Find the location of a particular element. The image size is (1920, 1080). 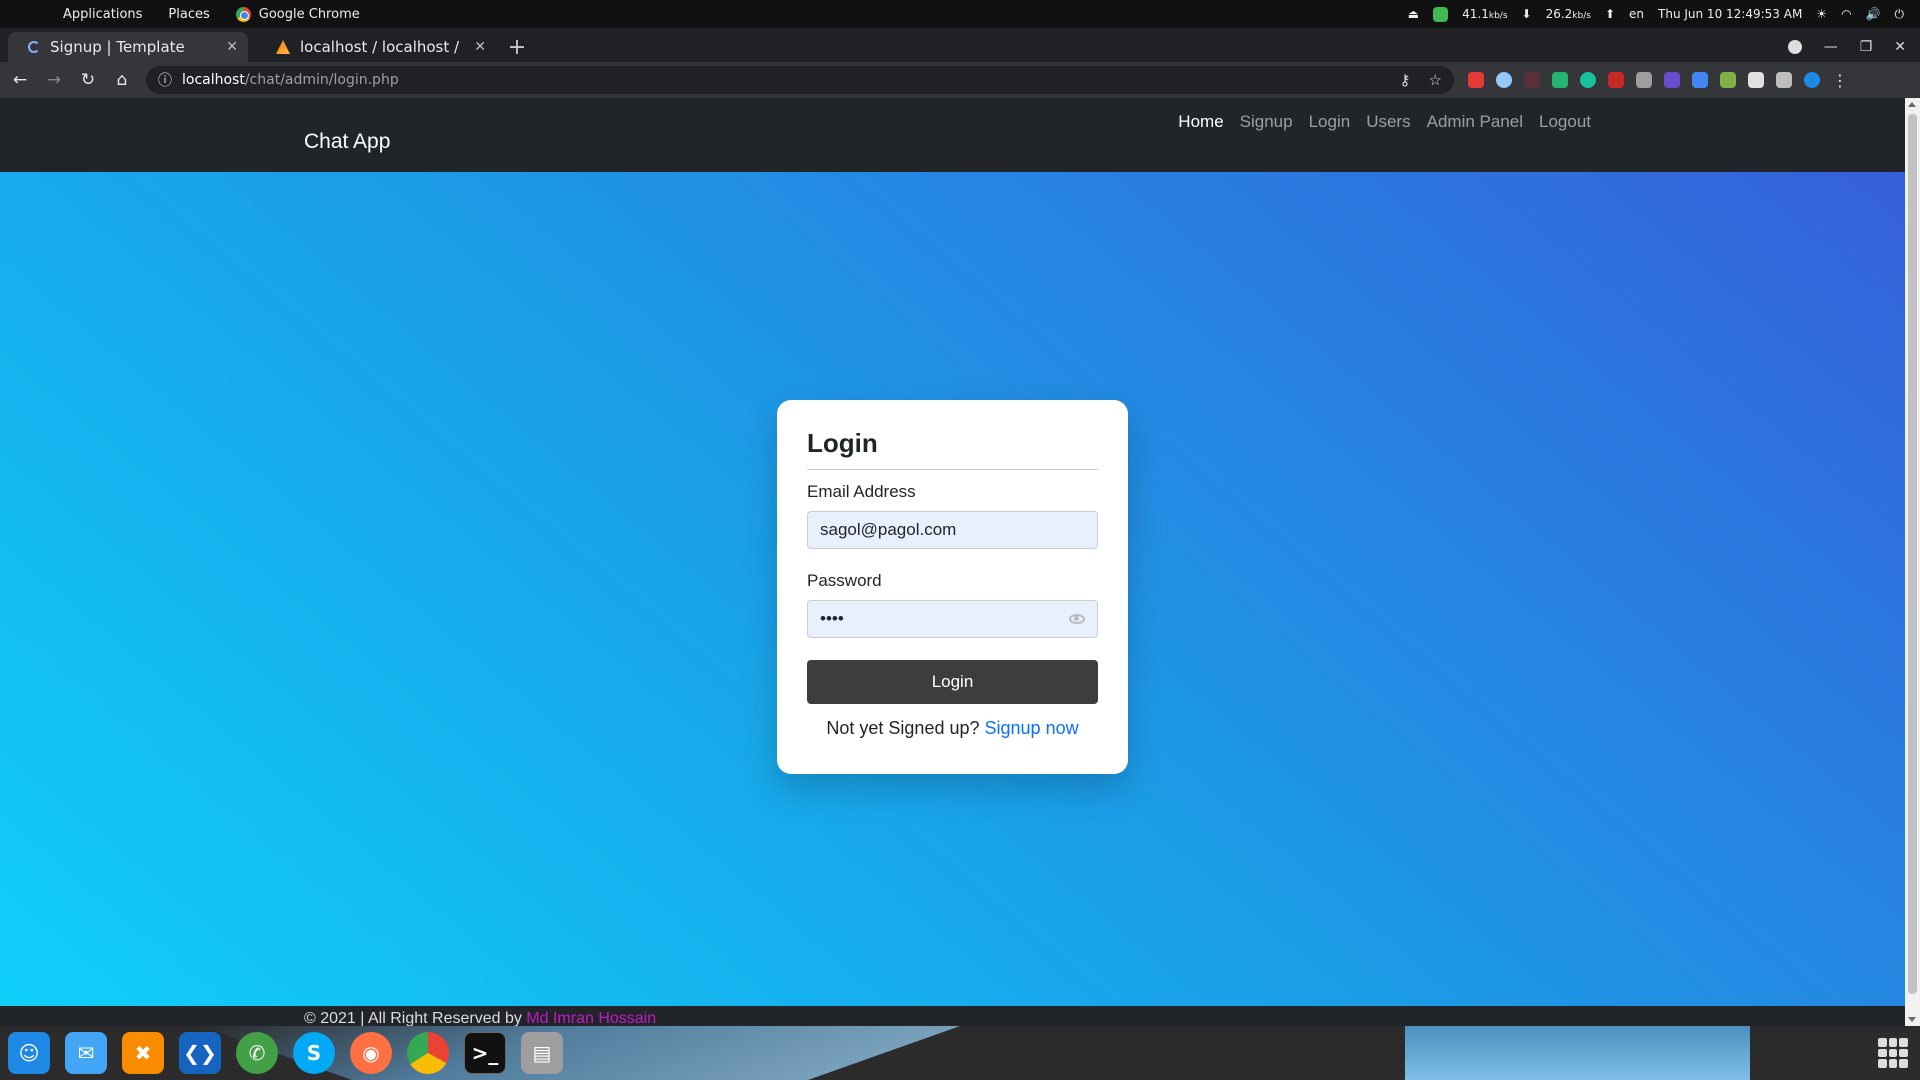

footer-copyright: © 2021 | All Right Reserved by is located at coordinates (413, 1018).